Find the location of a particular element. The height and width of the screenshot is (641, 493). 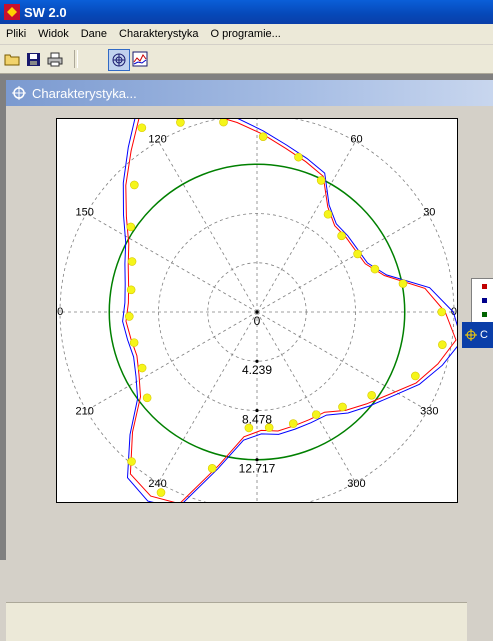

angle-label-30: 30 is located at coordinates (429, 212).